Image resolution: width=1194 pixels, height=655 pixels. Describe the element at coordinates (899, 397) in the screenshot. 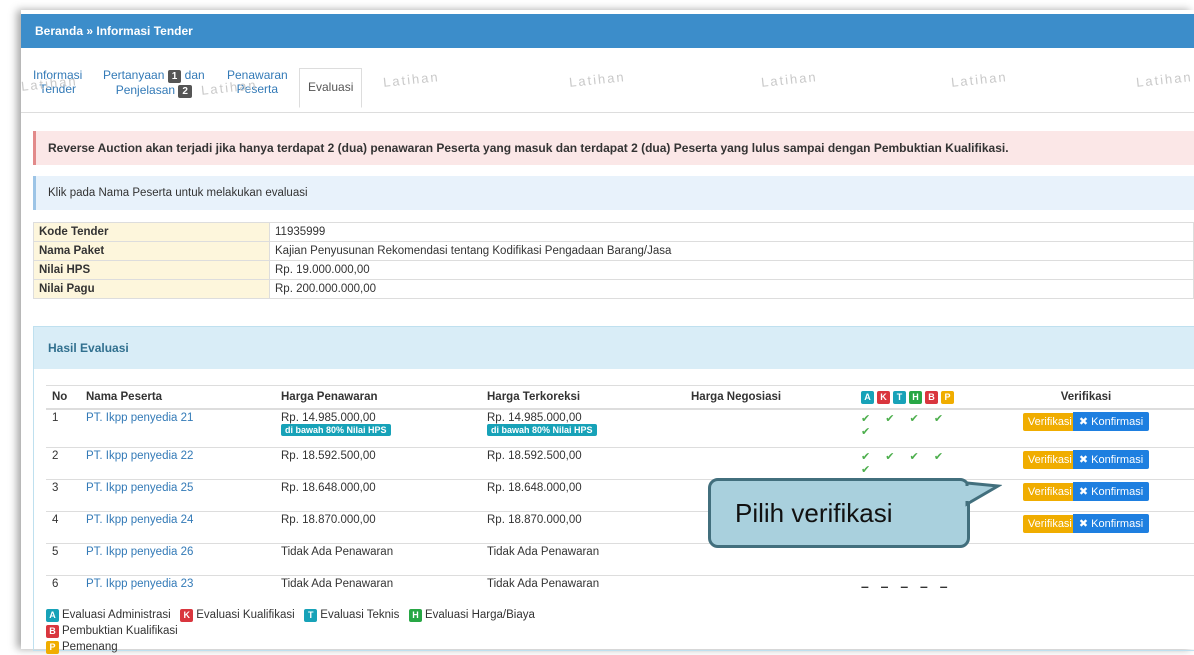

I see `stage-t-badge: T` at that location.